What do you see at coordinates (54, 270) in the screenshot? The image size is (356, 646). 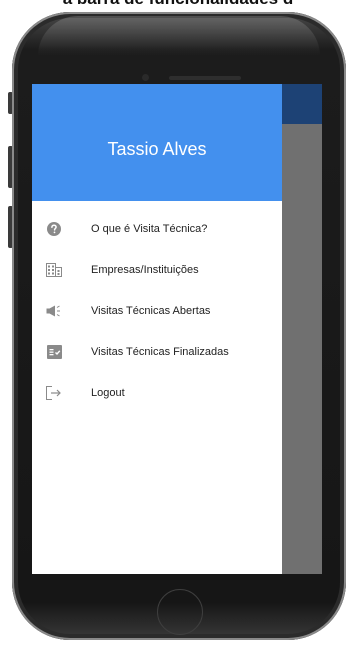 I see `building-icon` at bounding box center [54, 270].